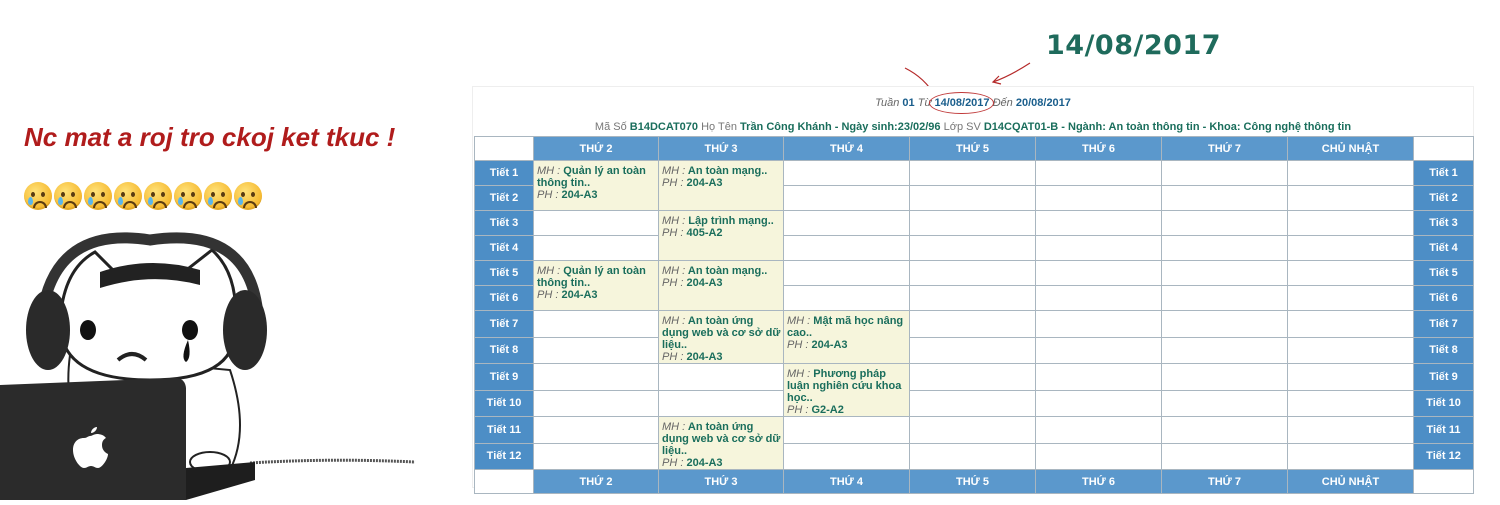 Image resolution: width=1500 pixels, height=505 pixels. What do you see at coordinates (504, 456) in the screenshot?
I see `period-label: Tiết 12` at bounding box center [504, 456].